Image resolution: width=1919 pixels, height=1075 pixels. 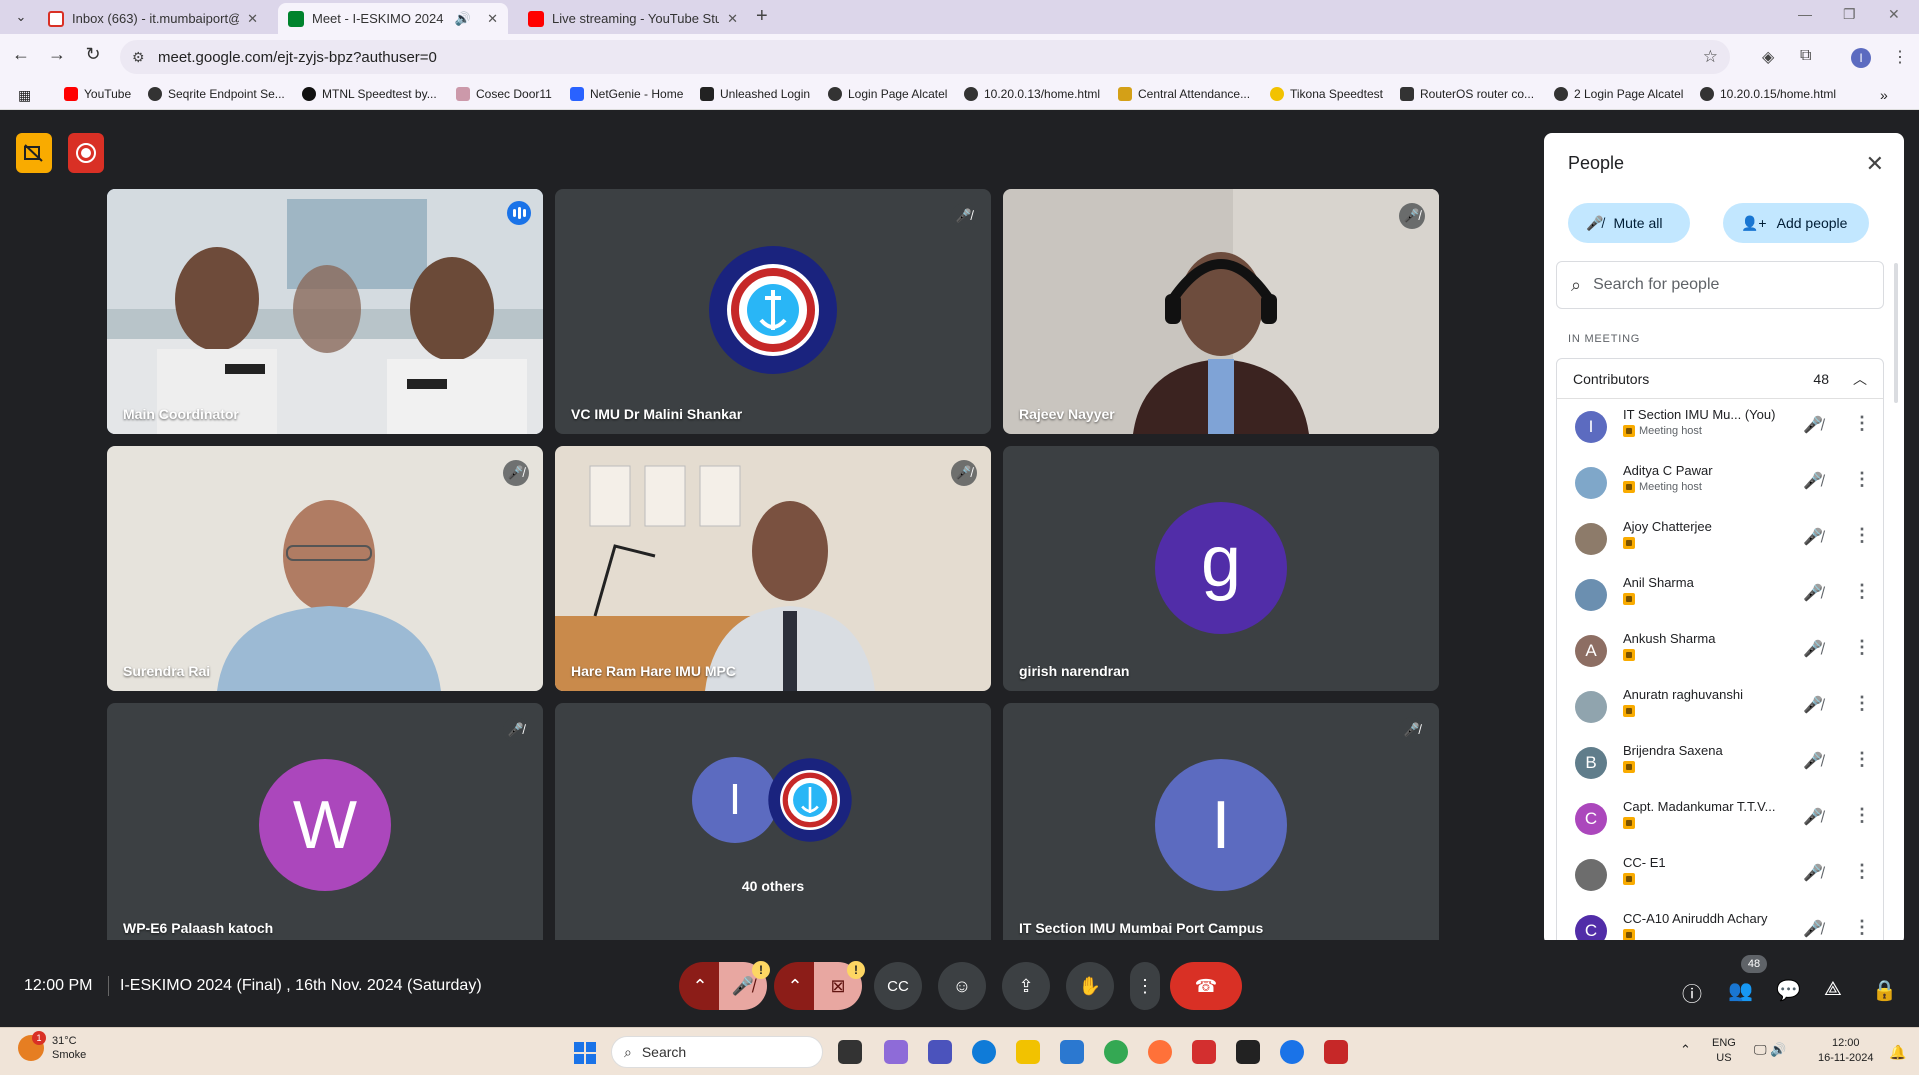 I want to click on chat-icon: 💬, so click(x=1788, y=990).